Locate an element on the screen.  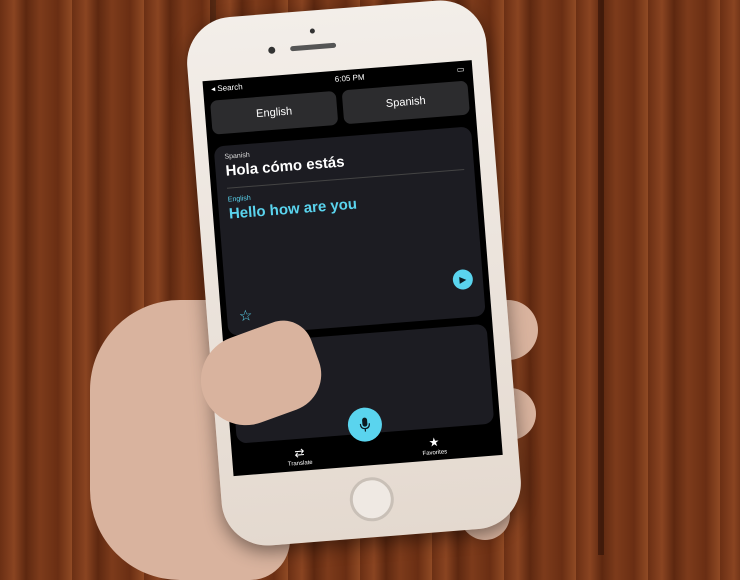
clock: 6:05 PM is located at coordinates (349, 77).